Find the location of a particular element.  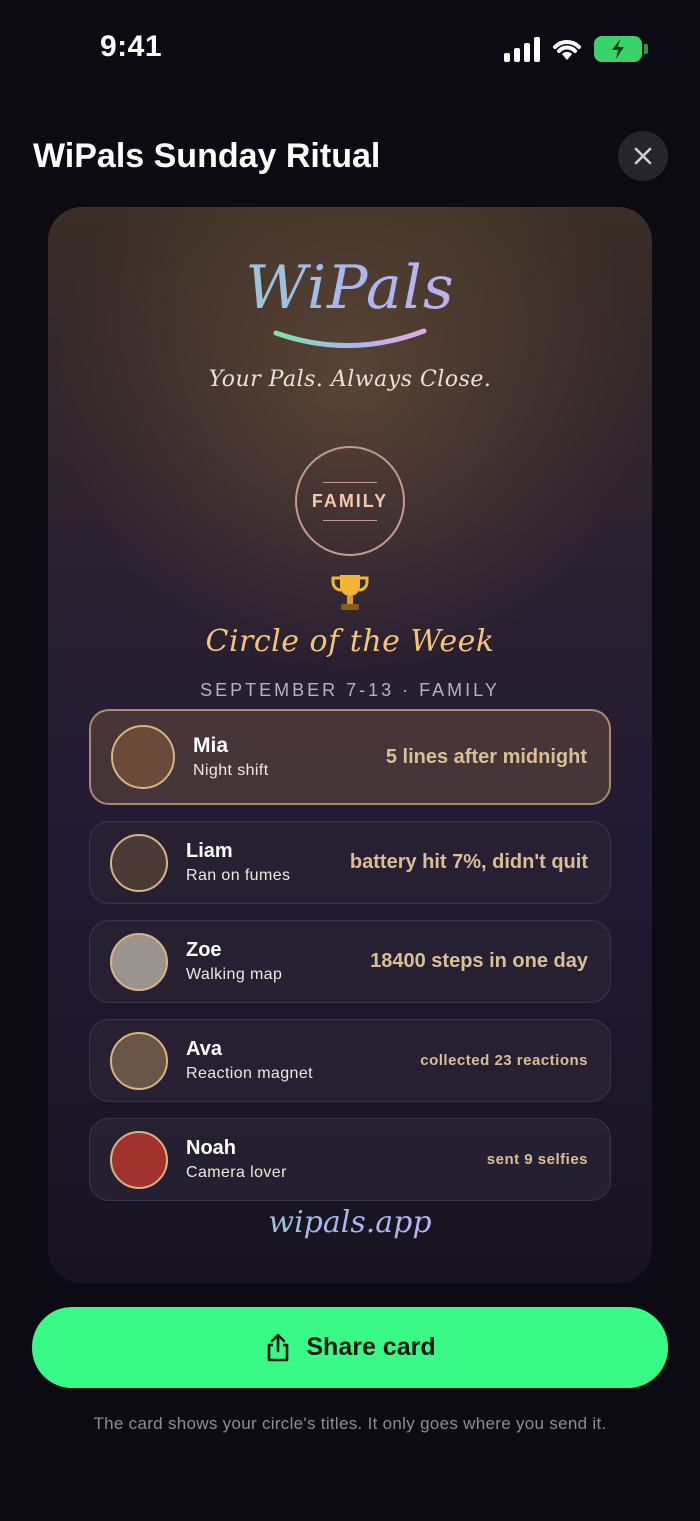

share-card-button: Share card is located at coordinates (350, 1347).